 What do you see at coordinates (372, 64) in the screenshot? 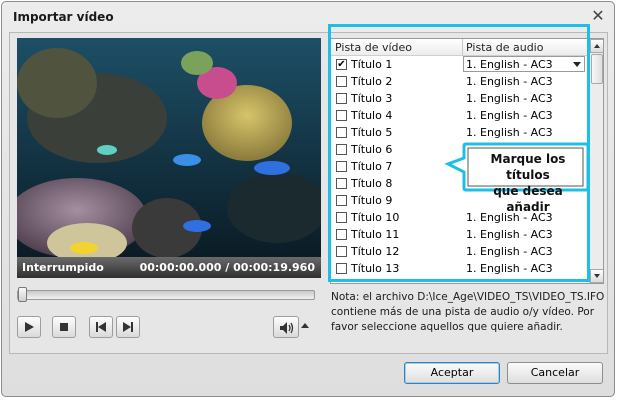
I see `title-label: Título 1` at bounding box center [372, 64].